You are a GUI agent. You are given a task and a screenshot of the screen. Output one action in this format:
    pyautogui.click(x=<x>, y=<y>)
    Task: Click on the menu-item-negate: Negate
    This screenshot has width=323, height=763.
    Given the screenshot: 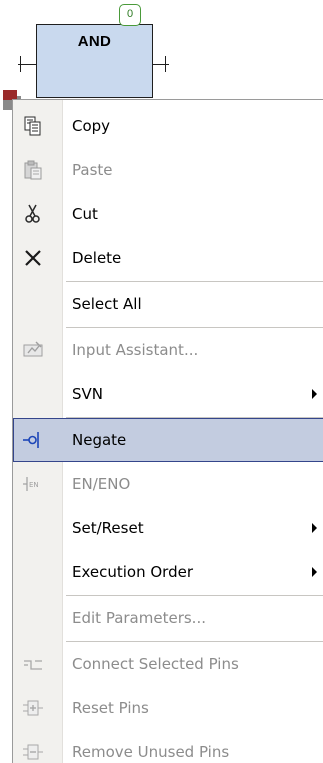 What is the action you would take?
    pyautogui.click(x=168, y=440)
    